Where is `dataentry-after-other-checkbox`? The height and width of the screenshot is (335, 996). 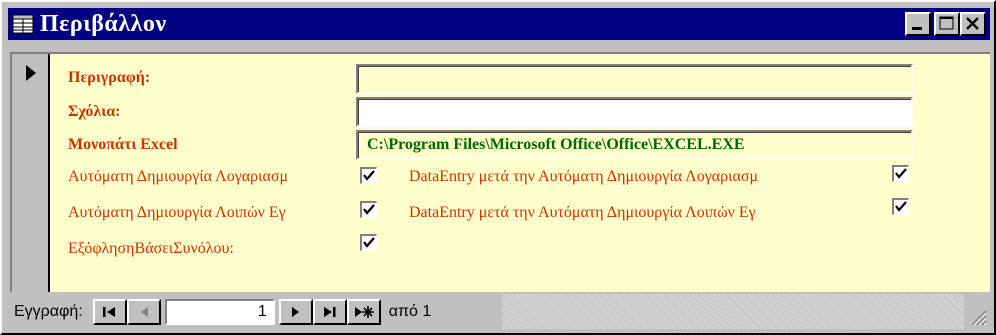 dataentry-after-other-checkbox is located at coordinates (900, 206).